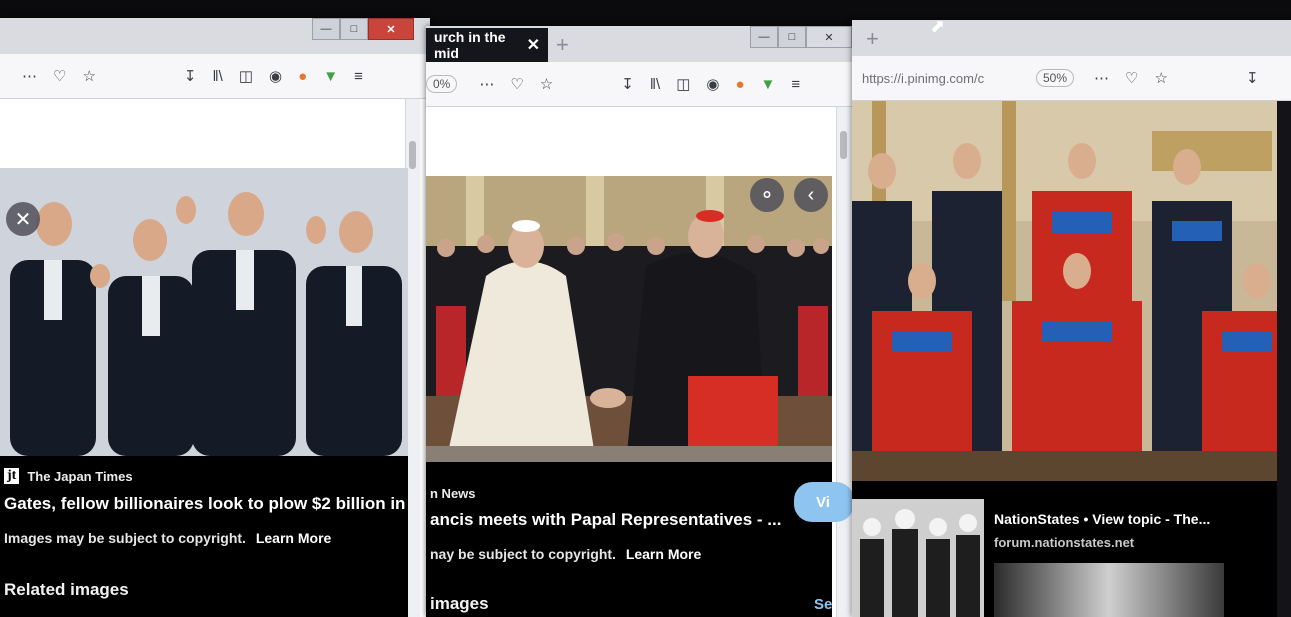  I want to click on copyright-notice: nay be subject to copyright. Learn More, so click(565, 554).